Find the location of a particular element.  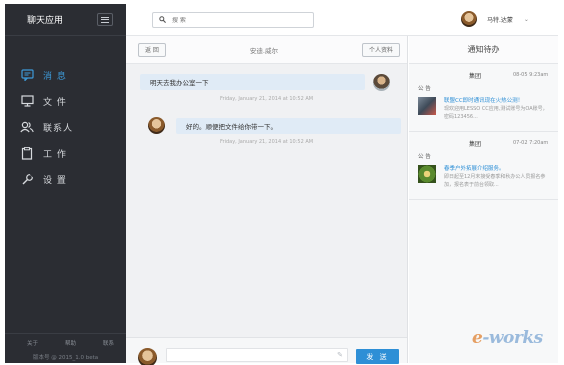

chevron-down-icon: ⌄ is located at coordinates (526, 19).